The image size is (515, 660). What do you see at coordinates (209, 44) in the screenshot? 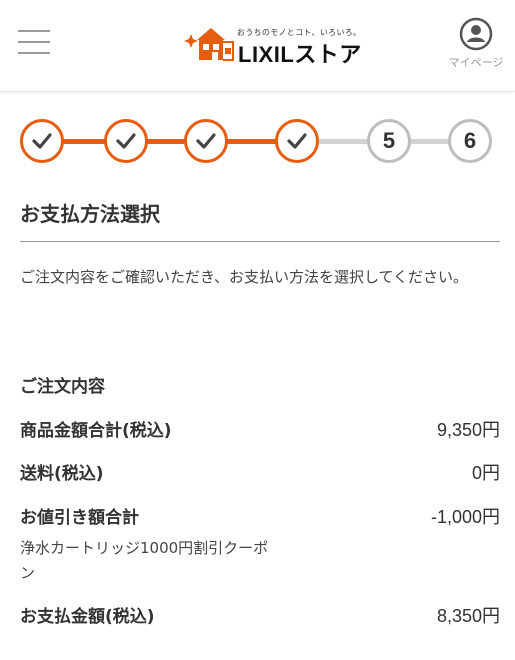
I see `lixil-house-sparkle-logo` at bounding box center [209, 44].